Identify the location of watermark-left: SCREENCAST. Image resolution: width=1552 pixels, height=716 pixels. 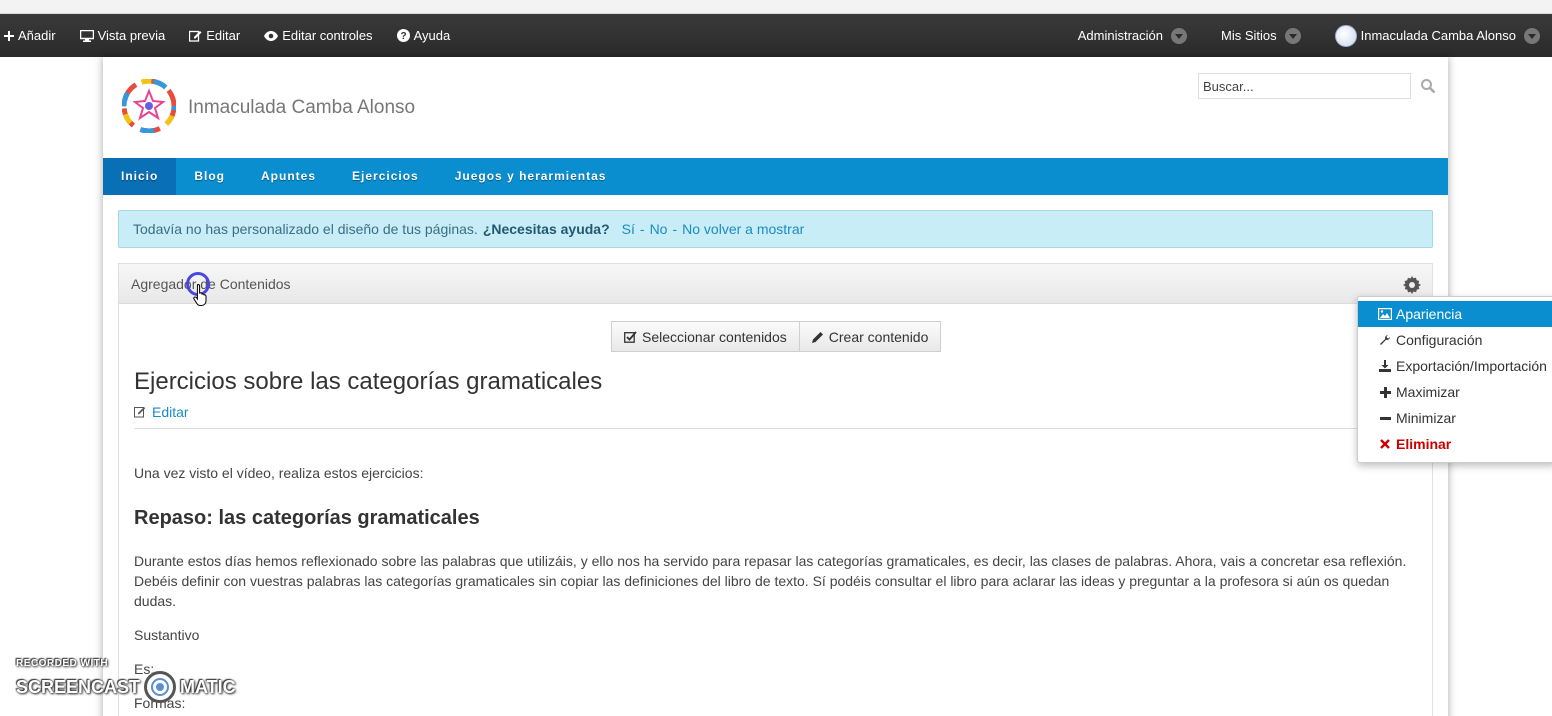
(78, 686).